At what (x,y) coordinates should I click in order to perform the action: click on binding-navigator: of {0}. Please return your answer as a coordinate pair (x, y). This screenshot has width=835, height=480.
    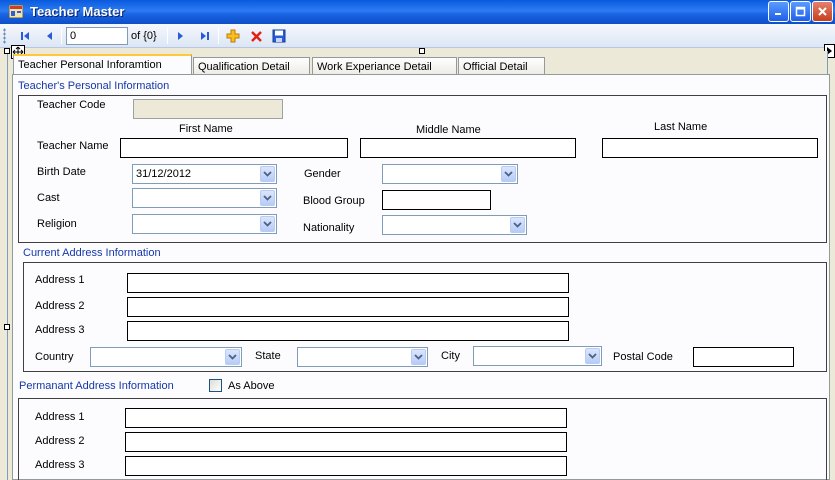
    Looking at the image, I should click on (417, 36).